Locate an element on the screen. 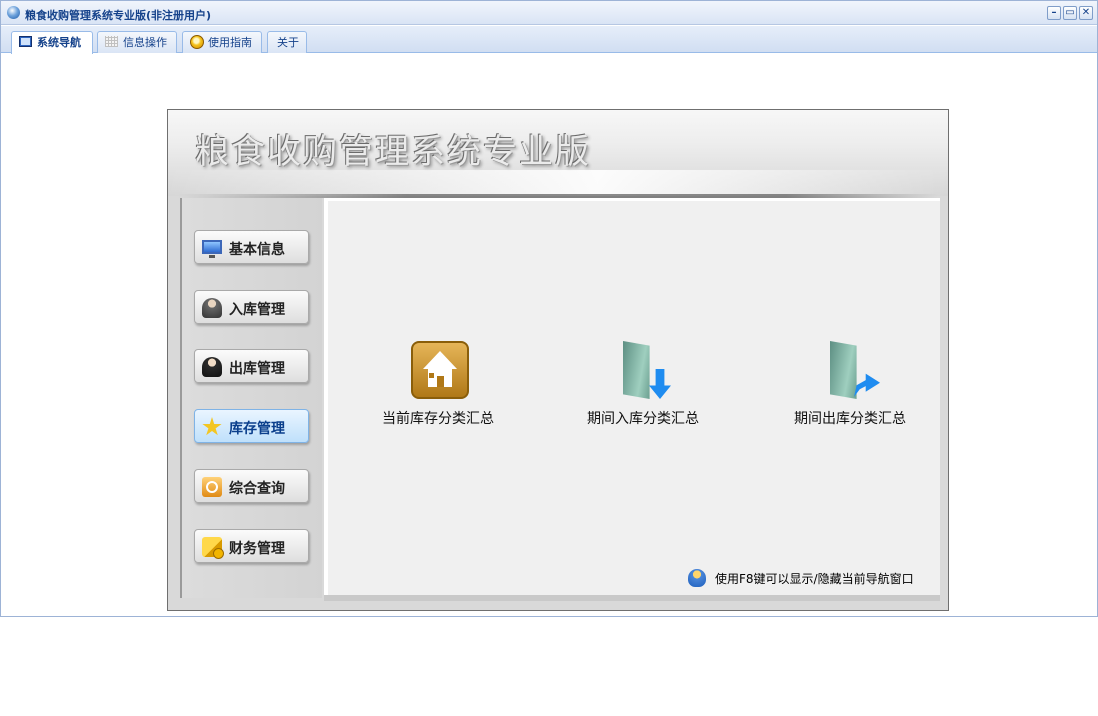  feature-label: 当前库存分类汇总 is located at coordinates (438, 419).